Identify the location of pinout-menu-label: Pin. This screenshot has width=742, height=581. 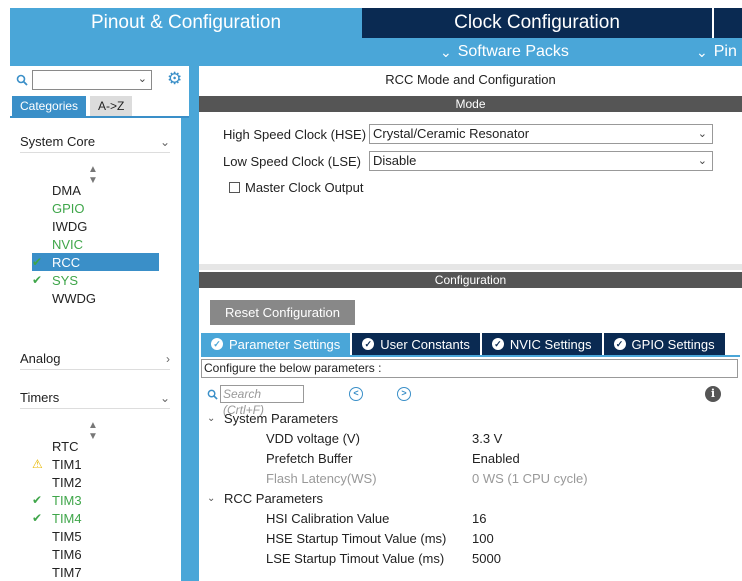
(725, 51).